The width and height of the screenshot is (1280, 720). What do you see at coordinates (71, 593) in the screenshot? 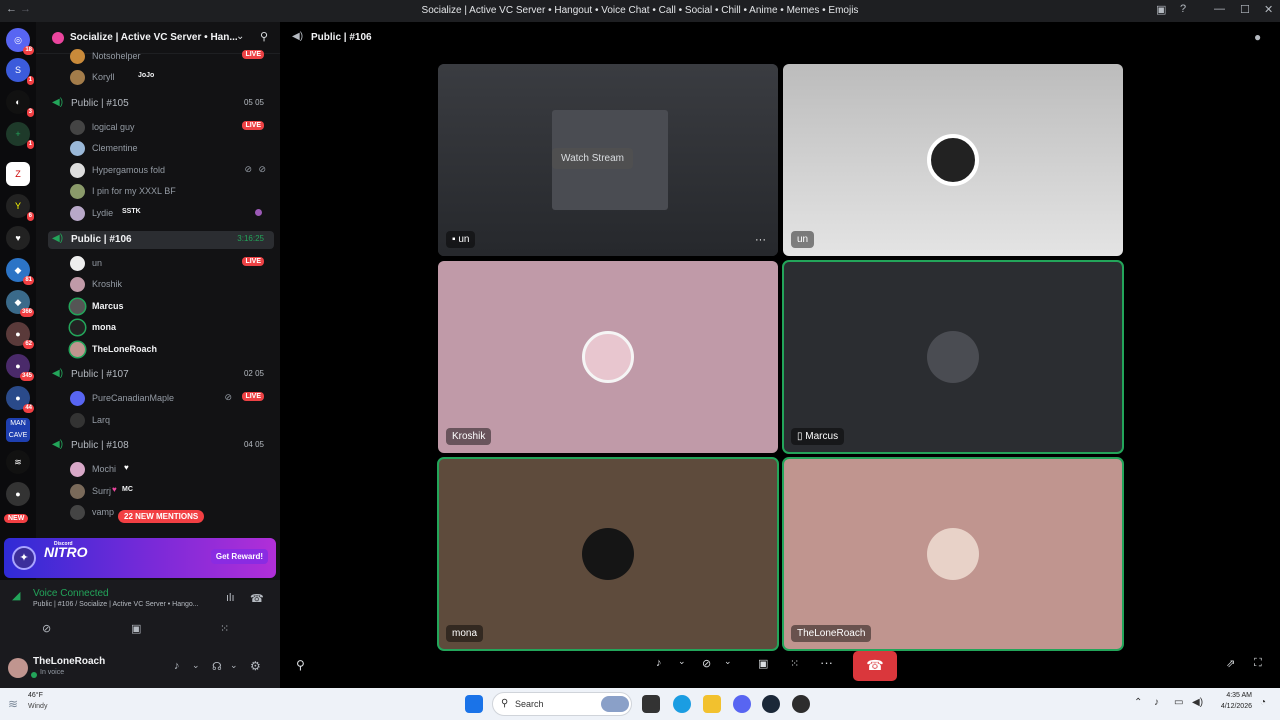
I see `voice-status: Voice Connected` at bounding box center [71, 593].